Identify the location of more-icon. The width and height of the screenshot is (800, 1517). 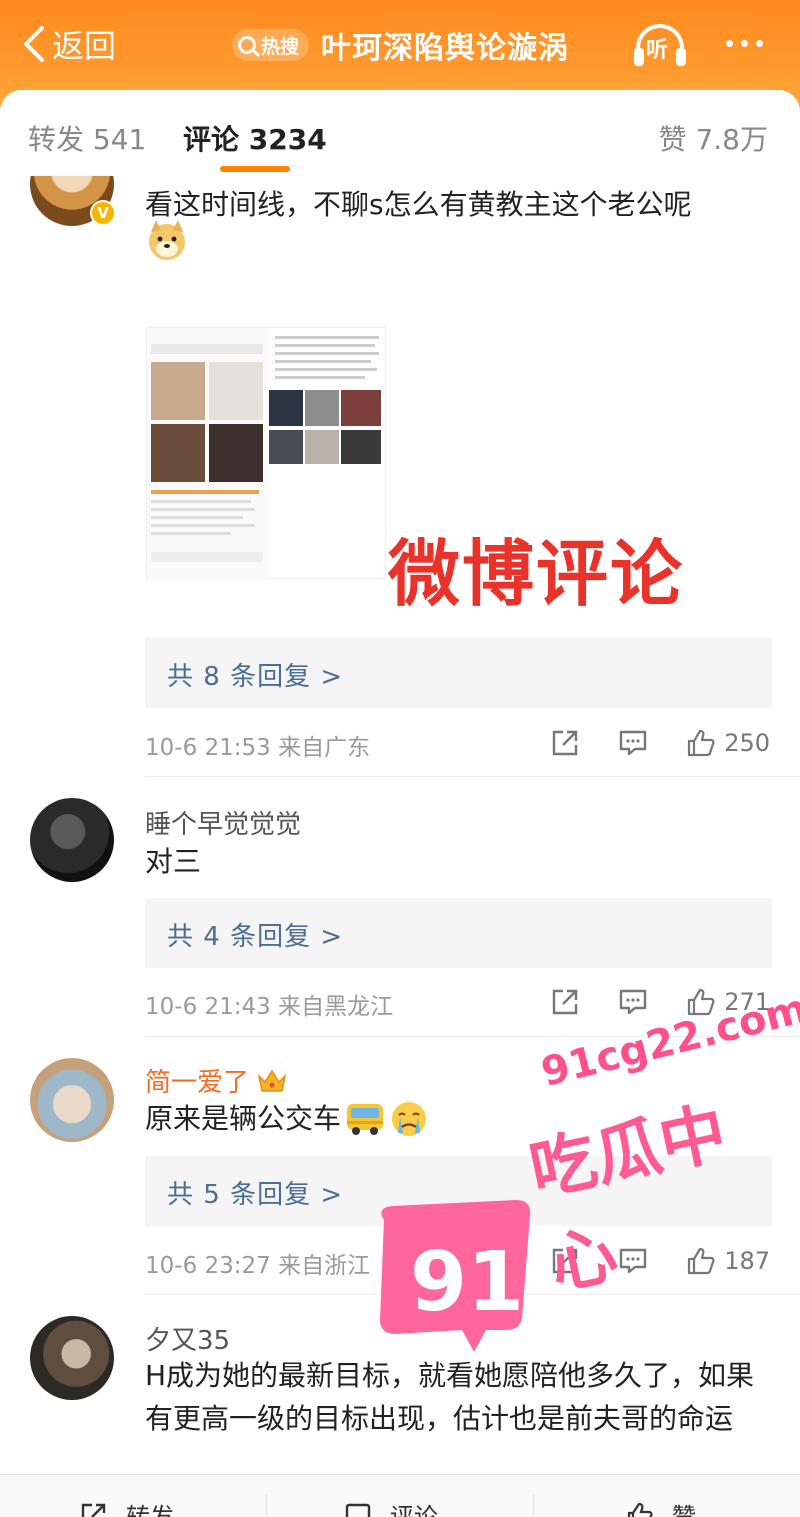
(744, 43).